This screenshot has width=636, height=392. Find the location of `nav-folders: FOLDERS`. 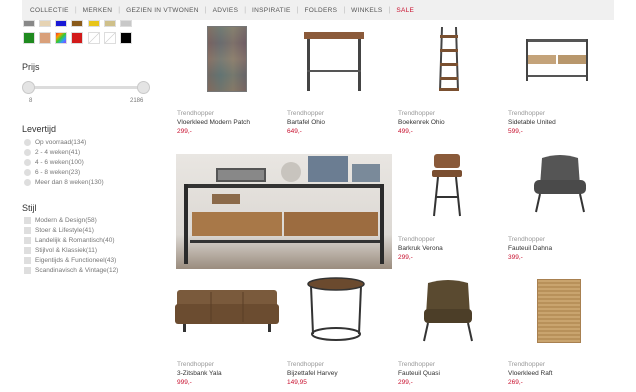

nav-folders: FOLDERS is located at coordinates (321, 10).